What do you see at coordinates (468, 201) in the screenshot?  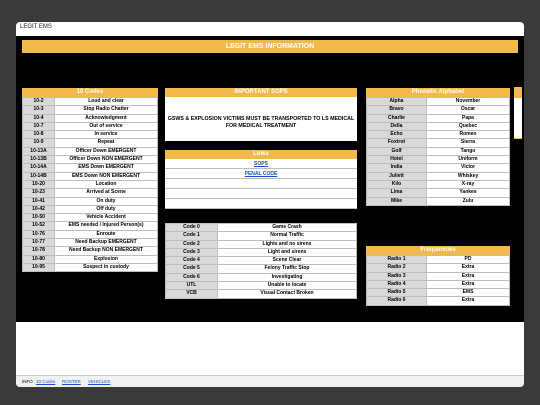 I see `row-value: Zulu` at bounding box center [468, 201].